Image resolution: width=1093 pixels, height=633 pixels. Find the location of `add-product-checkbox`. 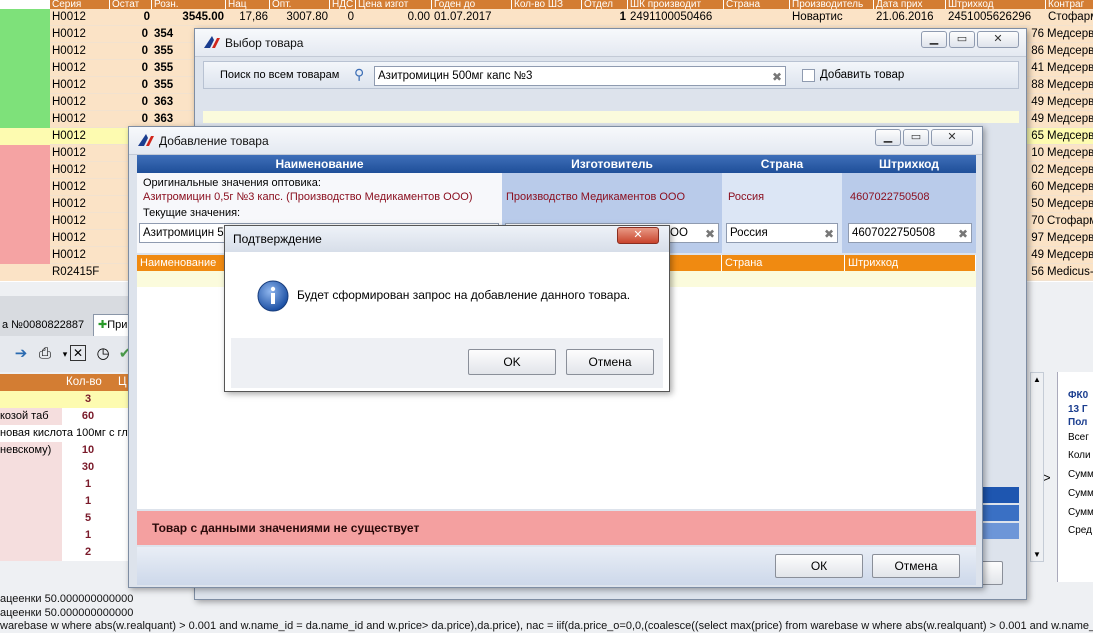

add-product-checkbox is located at coordinates (808, 75).